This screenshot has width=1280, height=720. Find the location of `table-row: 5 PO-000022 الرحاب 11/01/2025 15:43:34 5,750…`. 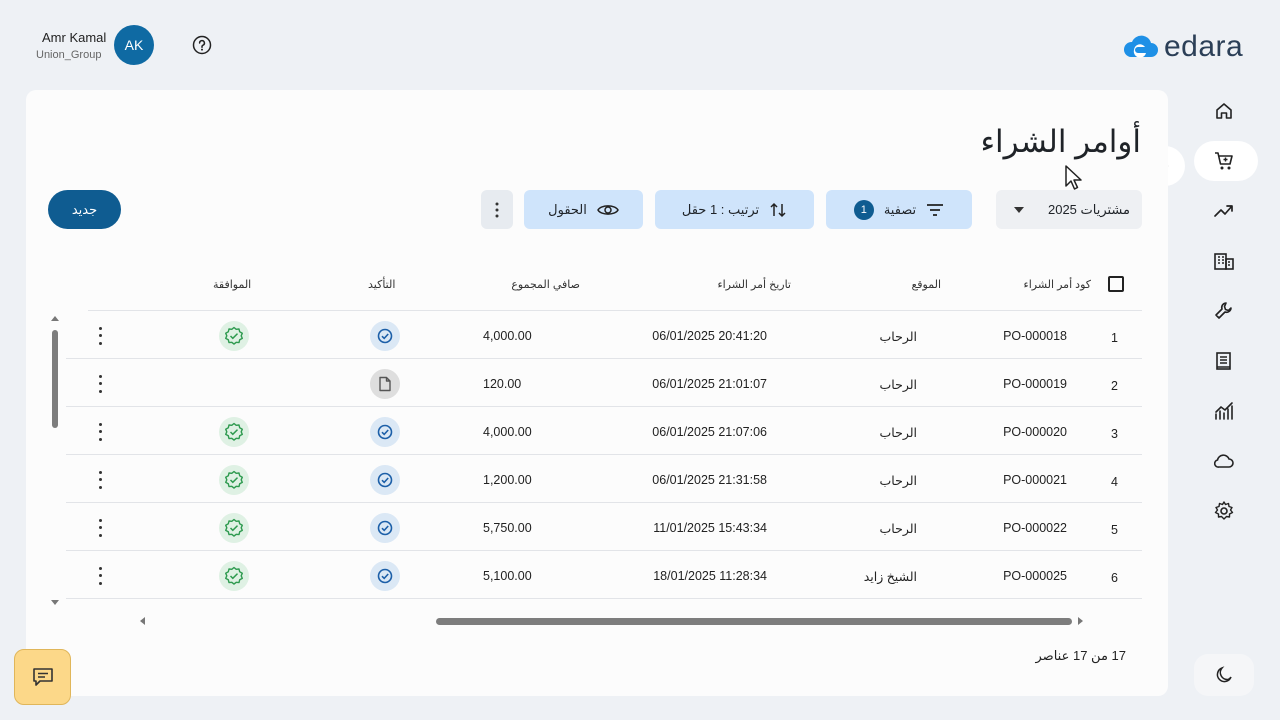

table-row: 5 PO-000022 الرحاب 11/01/2025 15:43:34 5,750… is located at coordinates (604, 527).